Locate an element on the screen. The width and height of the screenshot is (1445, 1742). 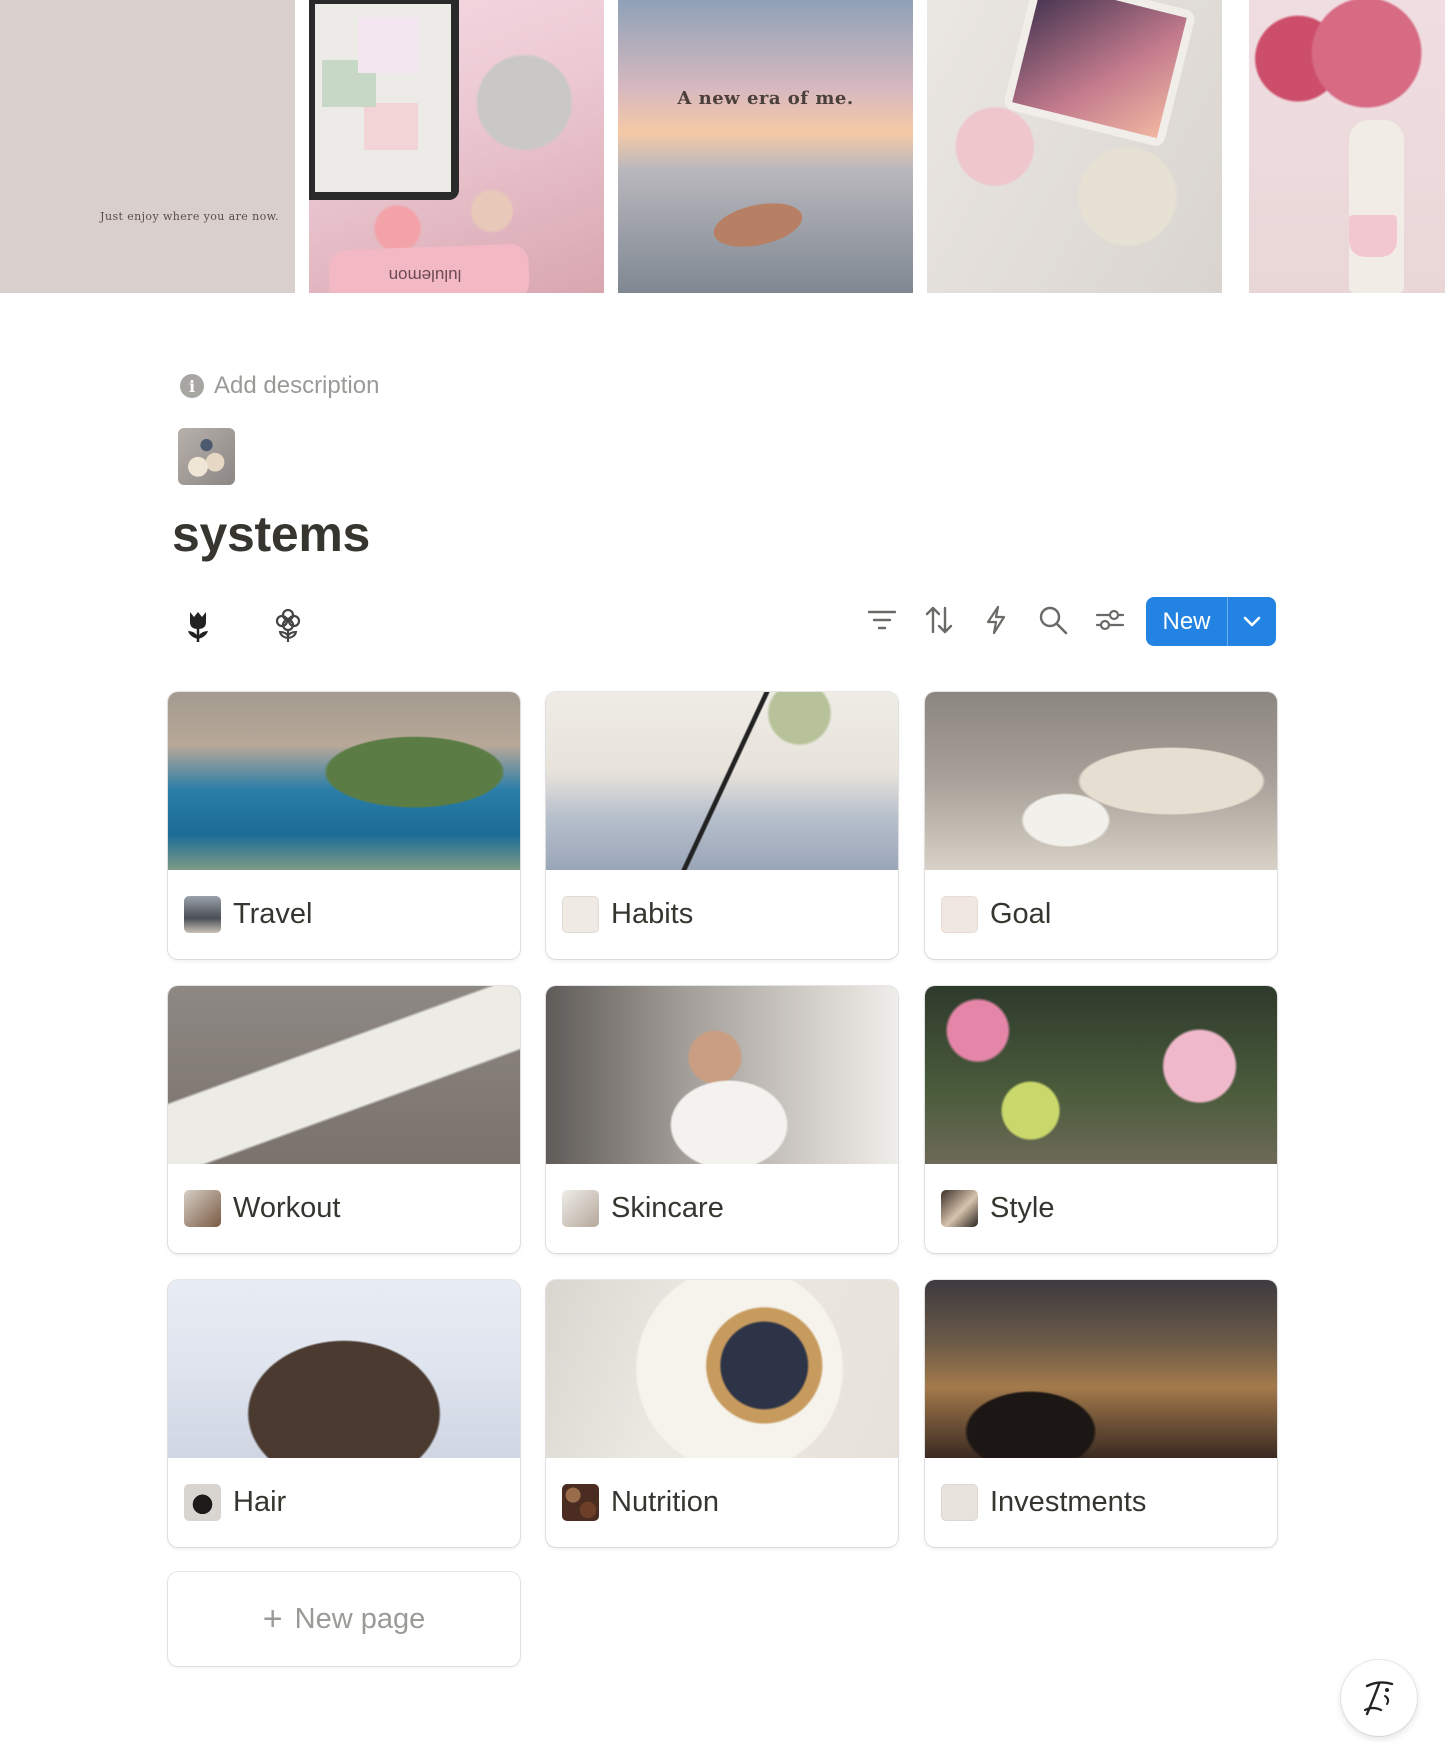
card-title: Goal is located at coordinates (1021, 914).